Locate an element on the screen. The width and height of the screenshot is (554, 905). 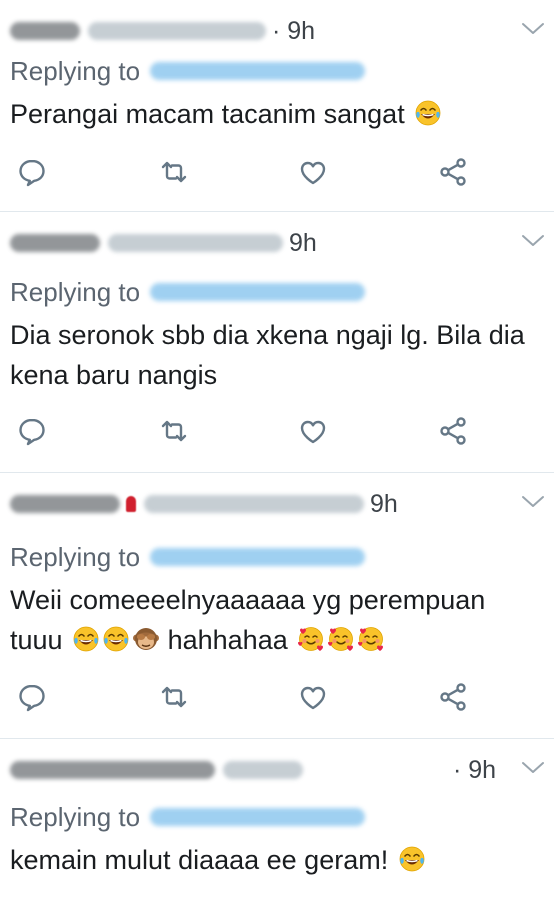
tweet-text-content: hahhahaa is located at coordinates (227, 640).